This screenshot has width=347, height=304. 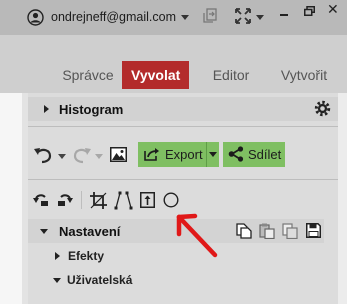 What do you see at coordinates (322, 108) in the screenshot?
I see `gear-icon` at bounding box center [322, 108].